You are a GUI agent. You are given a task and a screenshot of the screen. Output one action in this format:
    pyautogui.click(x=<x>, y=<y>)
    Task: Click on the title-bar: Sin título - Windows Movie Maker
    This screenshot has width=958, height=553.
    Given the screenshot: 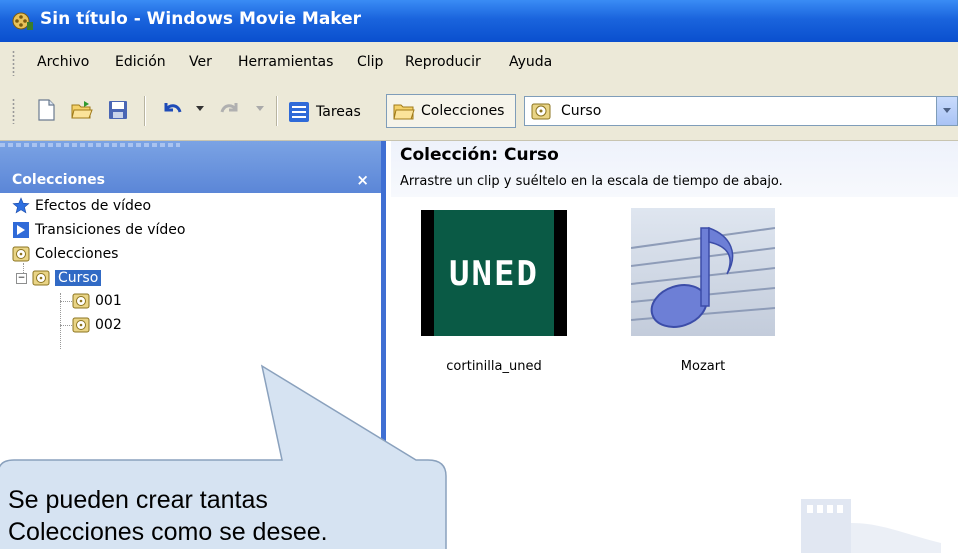 What is the action you would take?
    pyautogui.click(x=479, y=21)
    